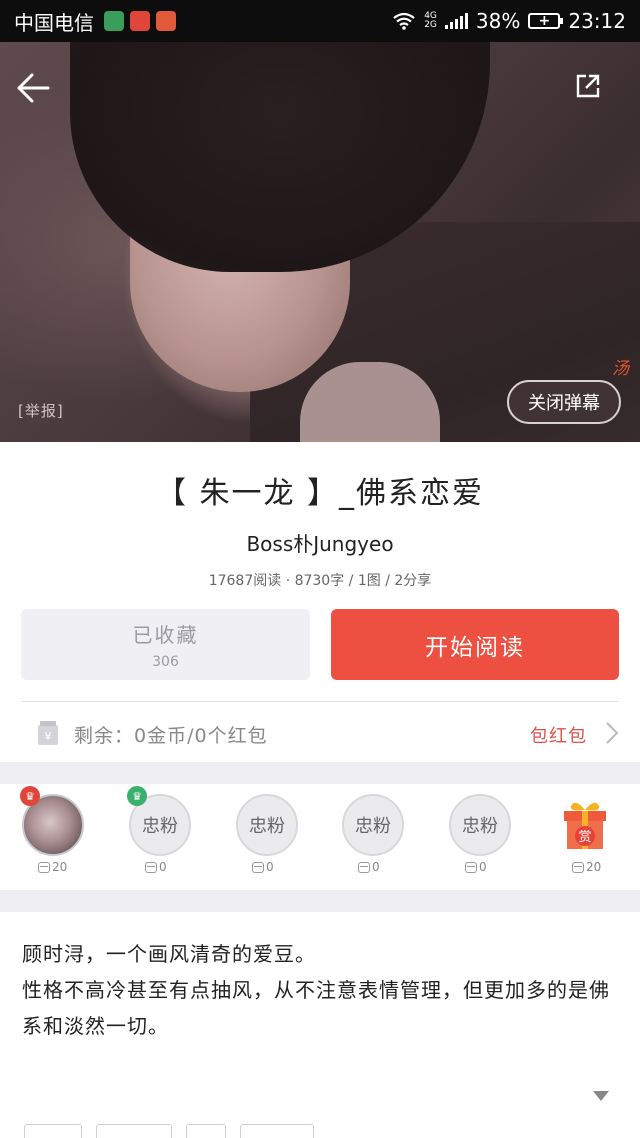 The width and height of the screenshot is (640, 1138). Describe the element at coordinates (320, 837) in the screenshot. I see `fans-row: ♛ 20 忠粉 ♛ 0 忠粉 0 忠粉 0 忠粉 0` at that location.